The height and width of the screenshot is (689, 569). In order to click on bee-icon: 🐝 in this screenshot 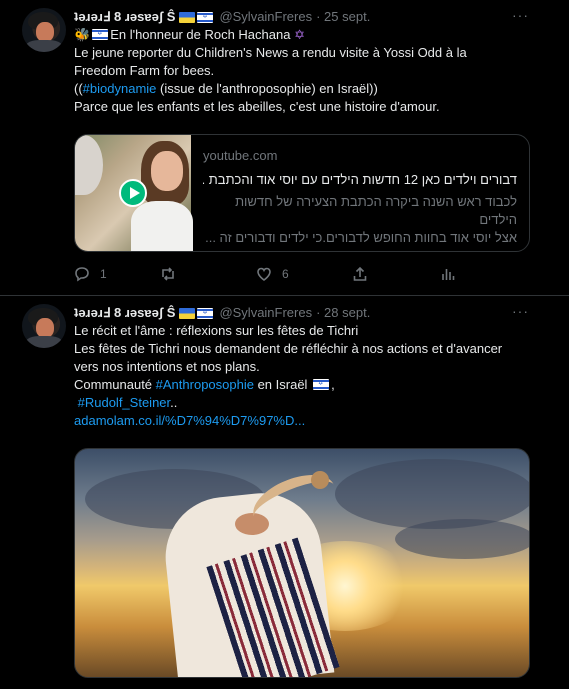, I will do `click(82, 34)`.